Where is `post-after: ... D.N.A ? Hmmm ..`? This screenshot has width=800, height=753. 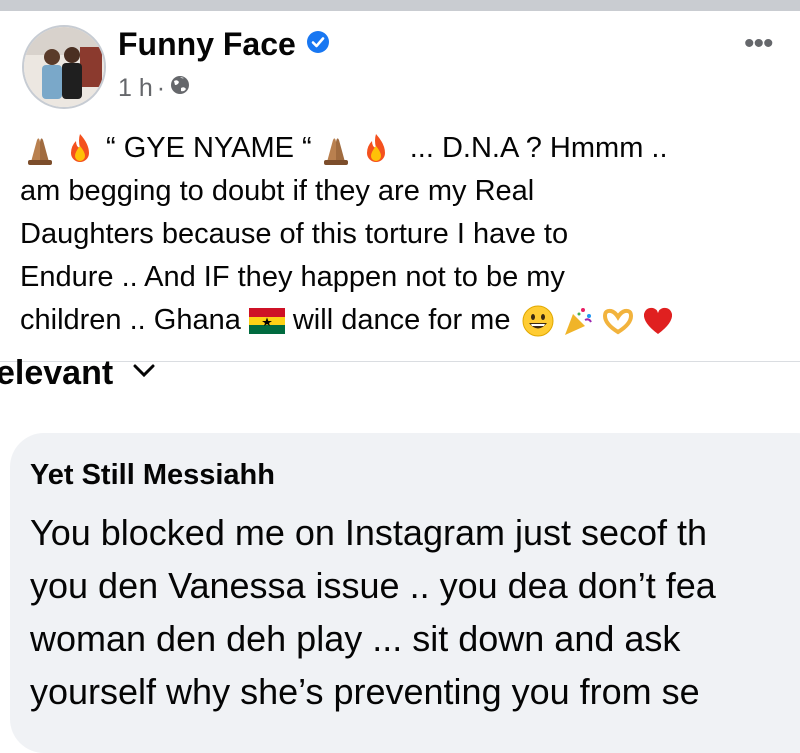
post-after: ... D.N.A ? Hmmm .. is located at coordinates (538, 148).